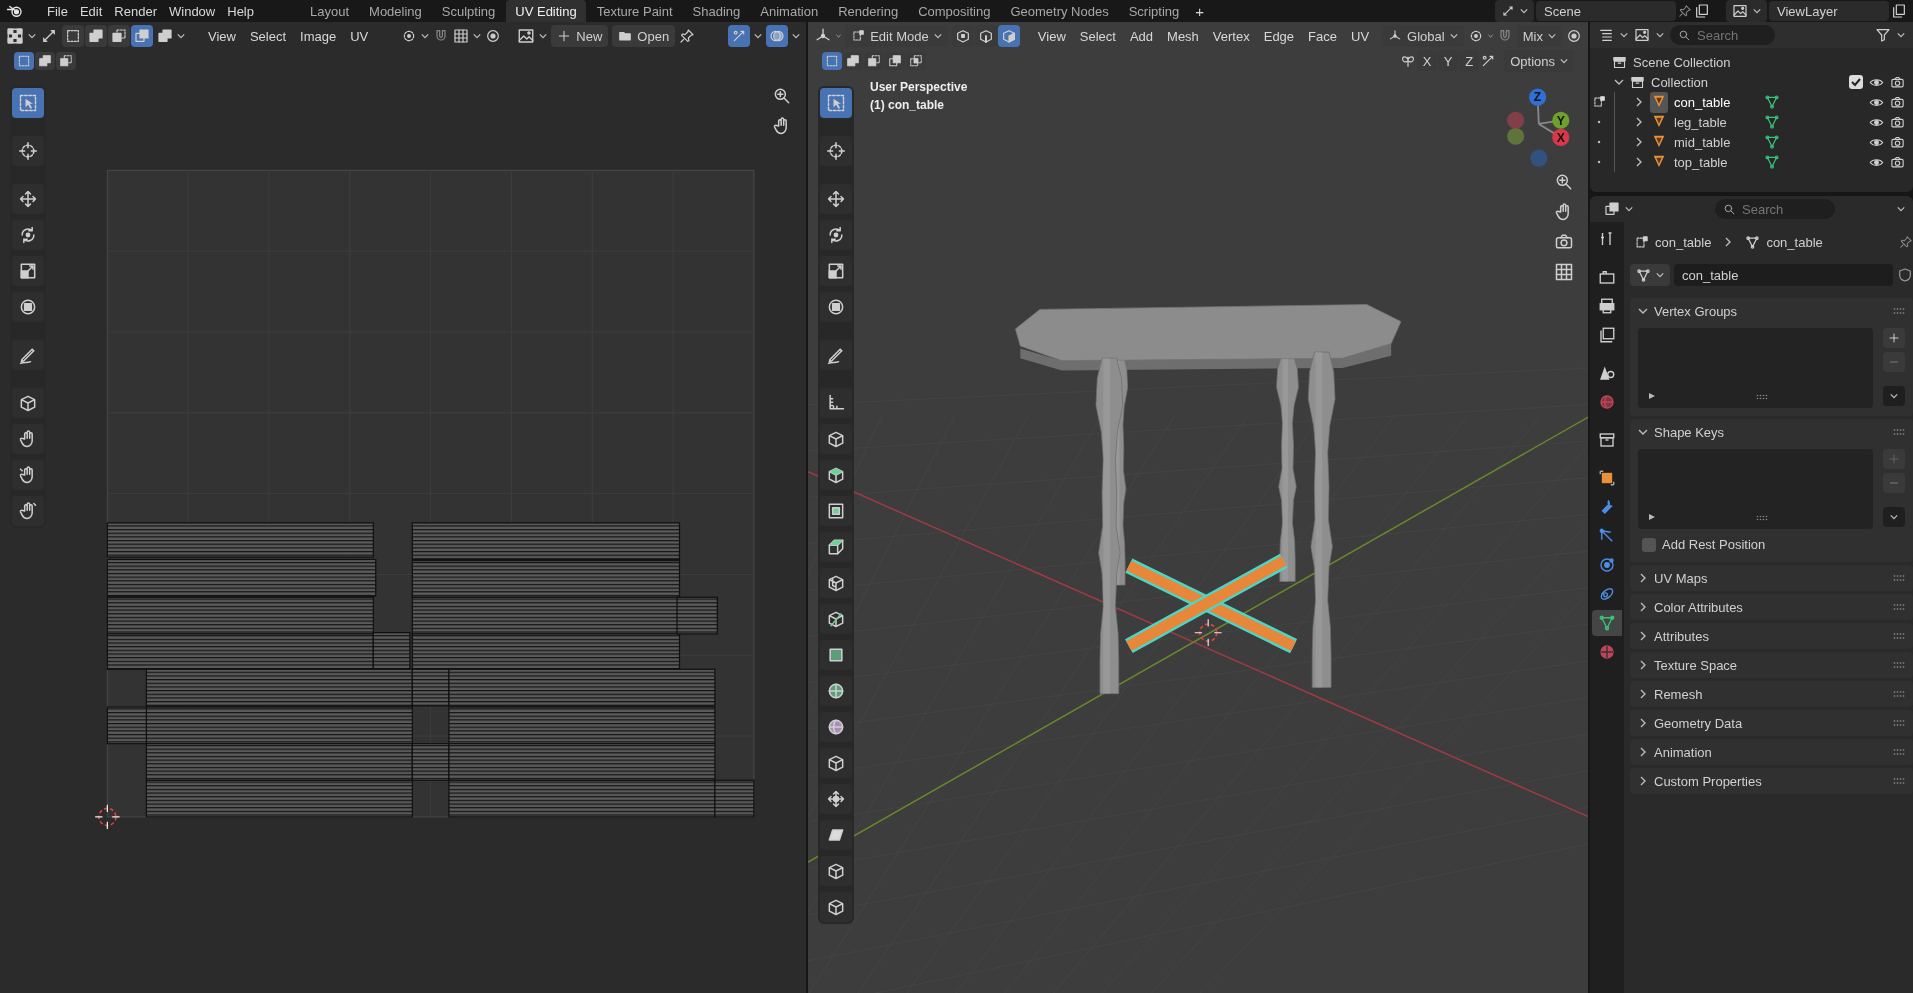 The image size is (1913, 993). What do you see at coordinates (1770, 752) in the screenshot?
I see `panel-header: Animation` at bounding box center [1770, 752].